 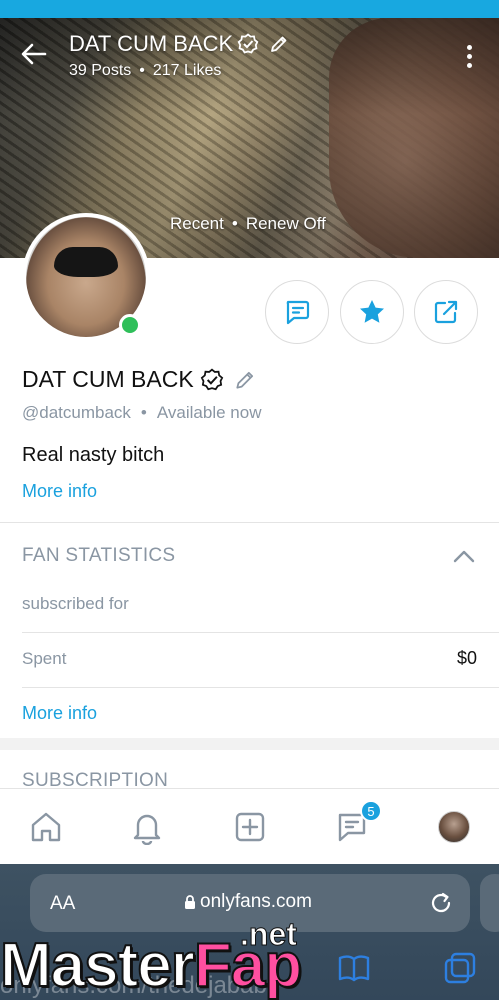 What do you see at coordinates (76, 412) in the screenshot?
I see `profile-handle: @datcumback` at bounding box center [76, 412].